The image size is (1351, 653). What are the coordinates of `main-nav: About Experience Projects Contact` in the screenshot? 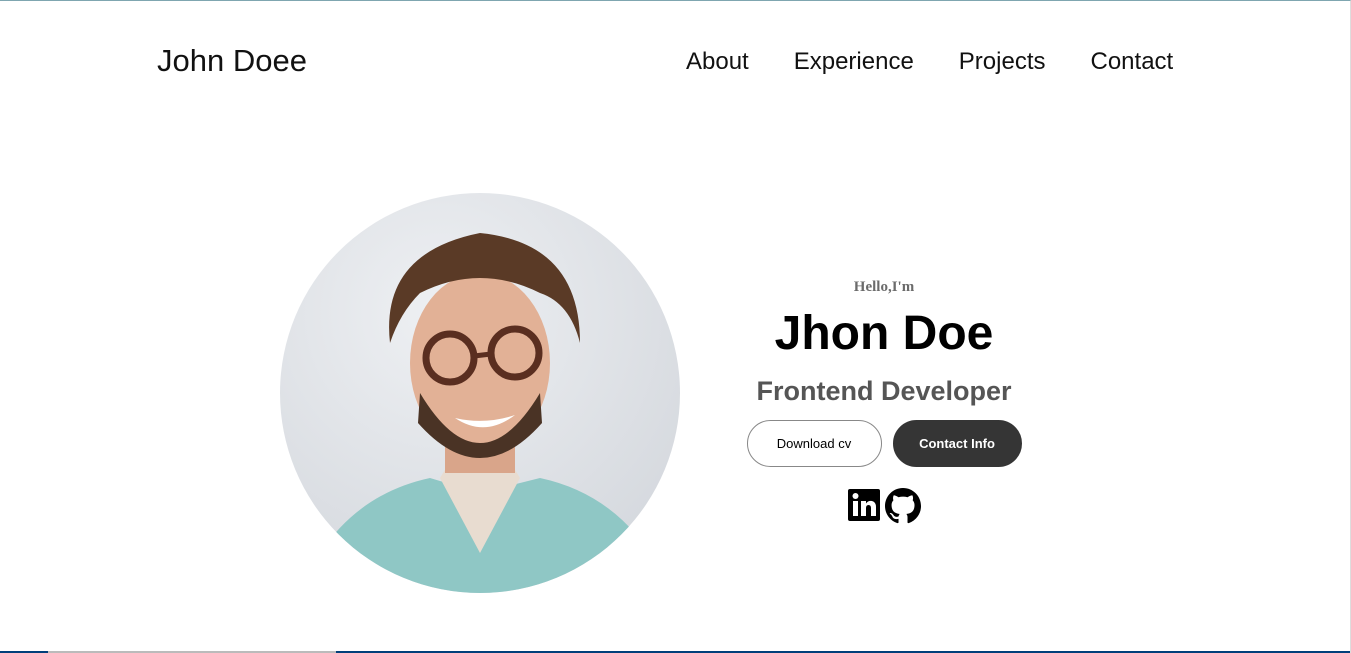 It's located at (952, 62).